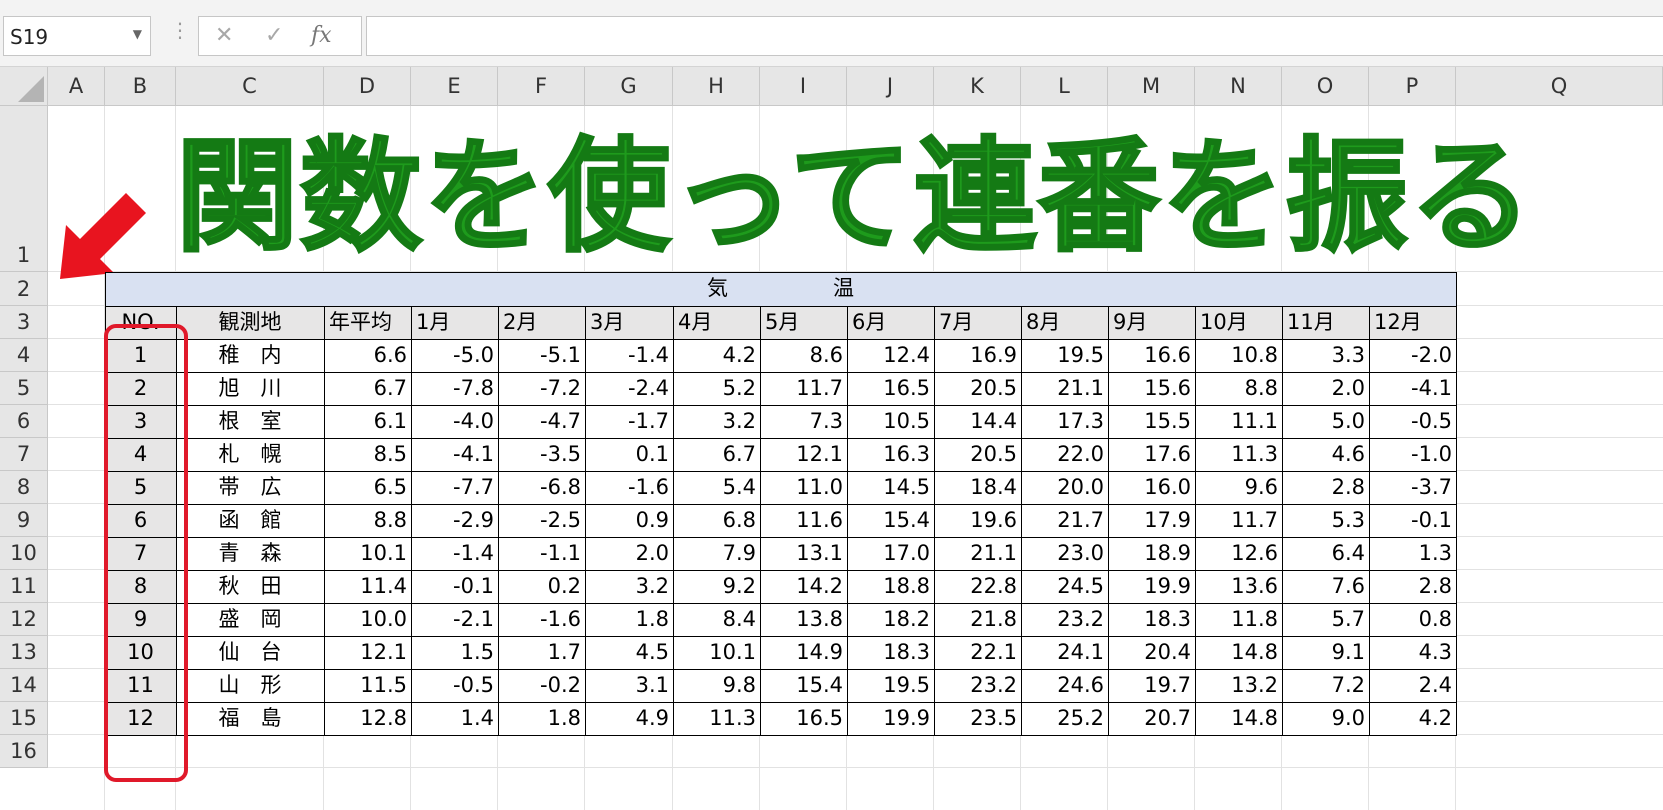 The height and width of the screenshot is (810, 1663). Describe the element at coordinates (1325, 553) in the screenshot. I see `temperature-cell: 6.4` at that location.